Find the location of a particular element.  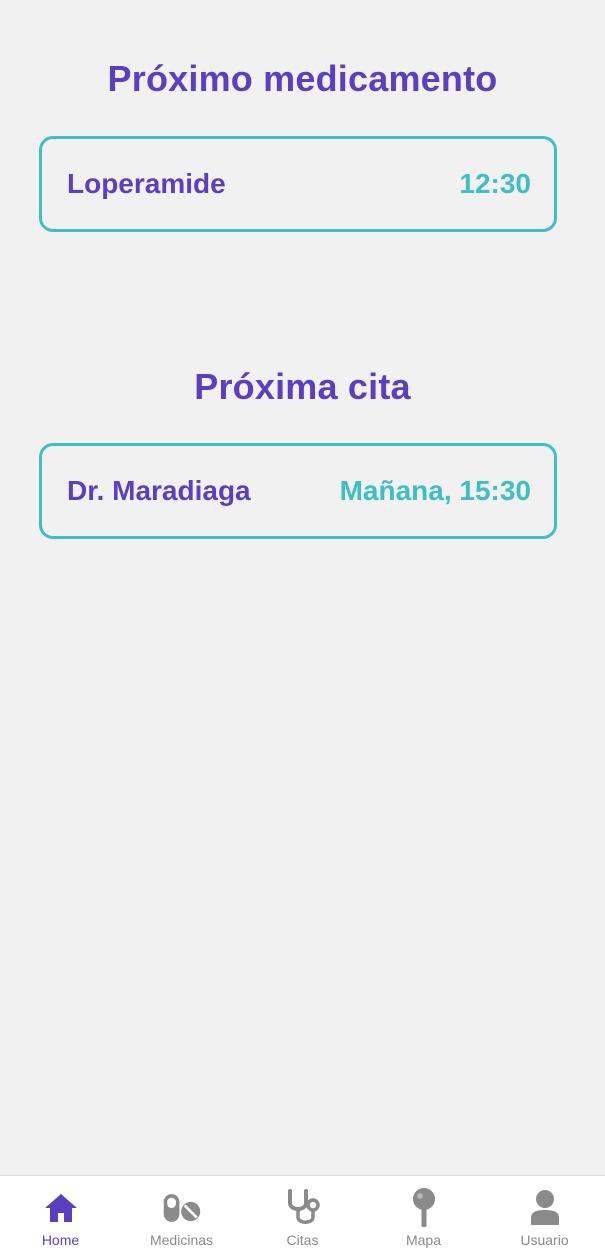

stethoscope-icon is located at coordinates (303, 1208).